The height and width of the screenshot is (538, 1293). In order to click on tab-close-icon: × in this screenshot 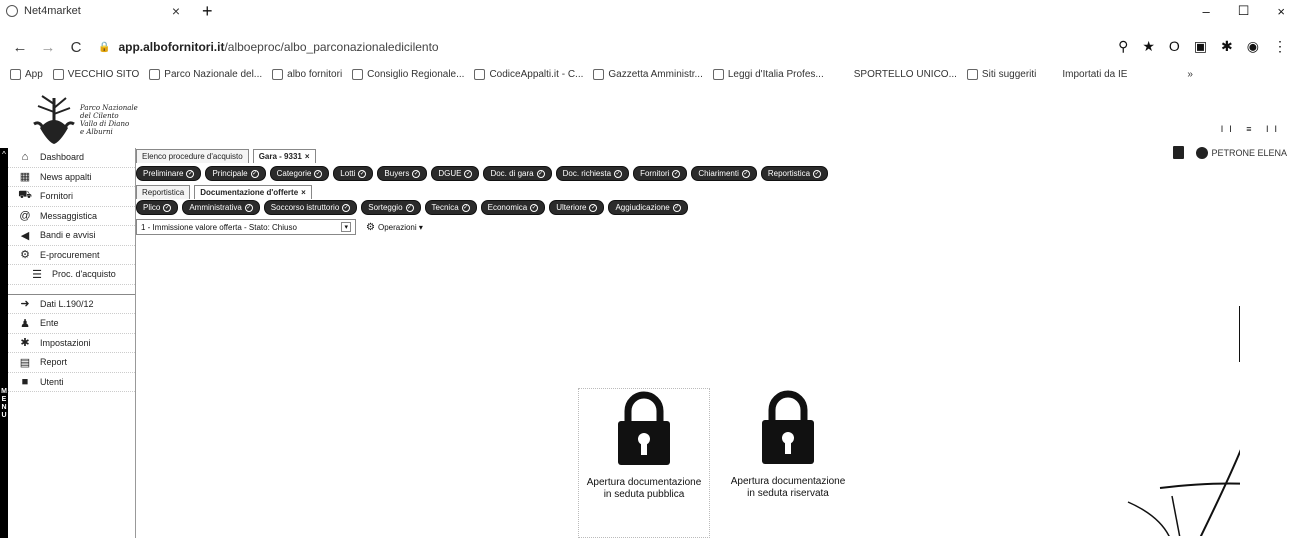, I will do `click(176, 11)`.